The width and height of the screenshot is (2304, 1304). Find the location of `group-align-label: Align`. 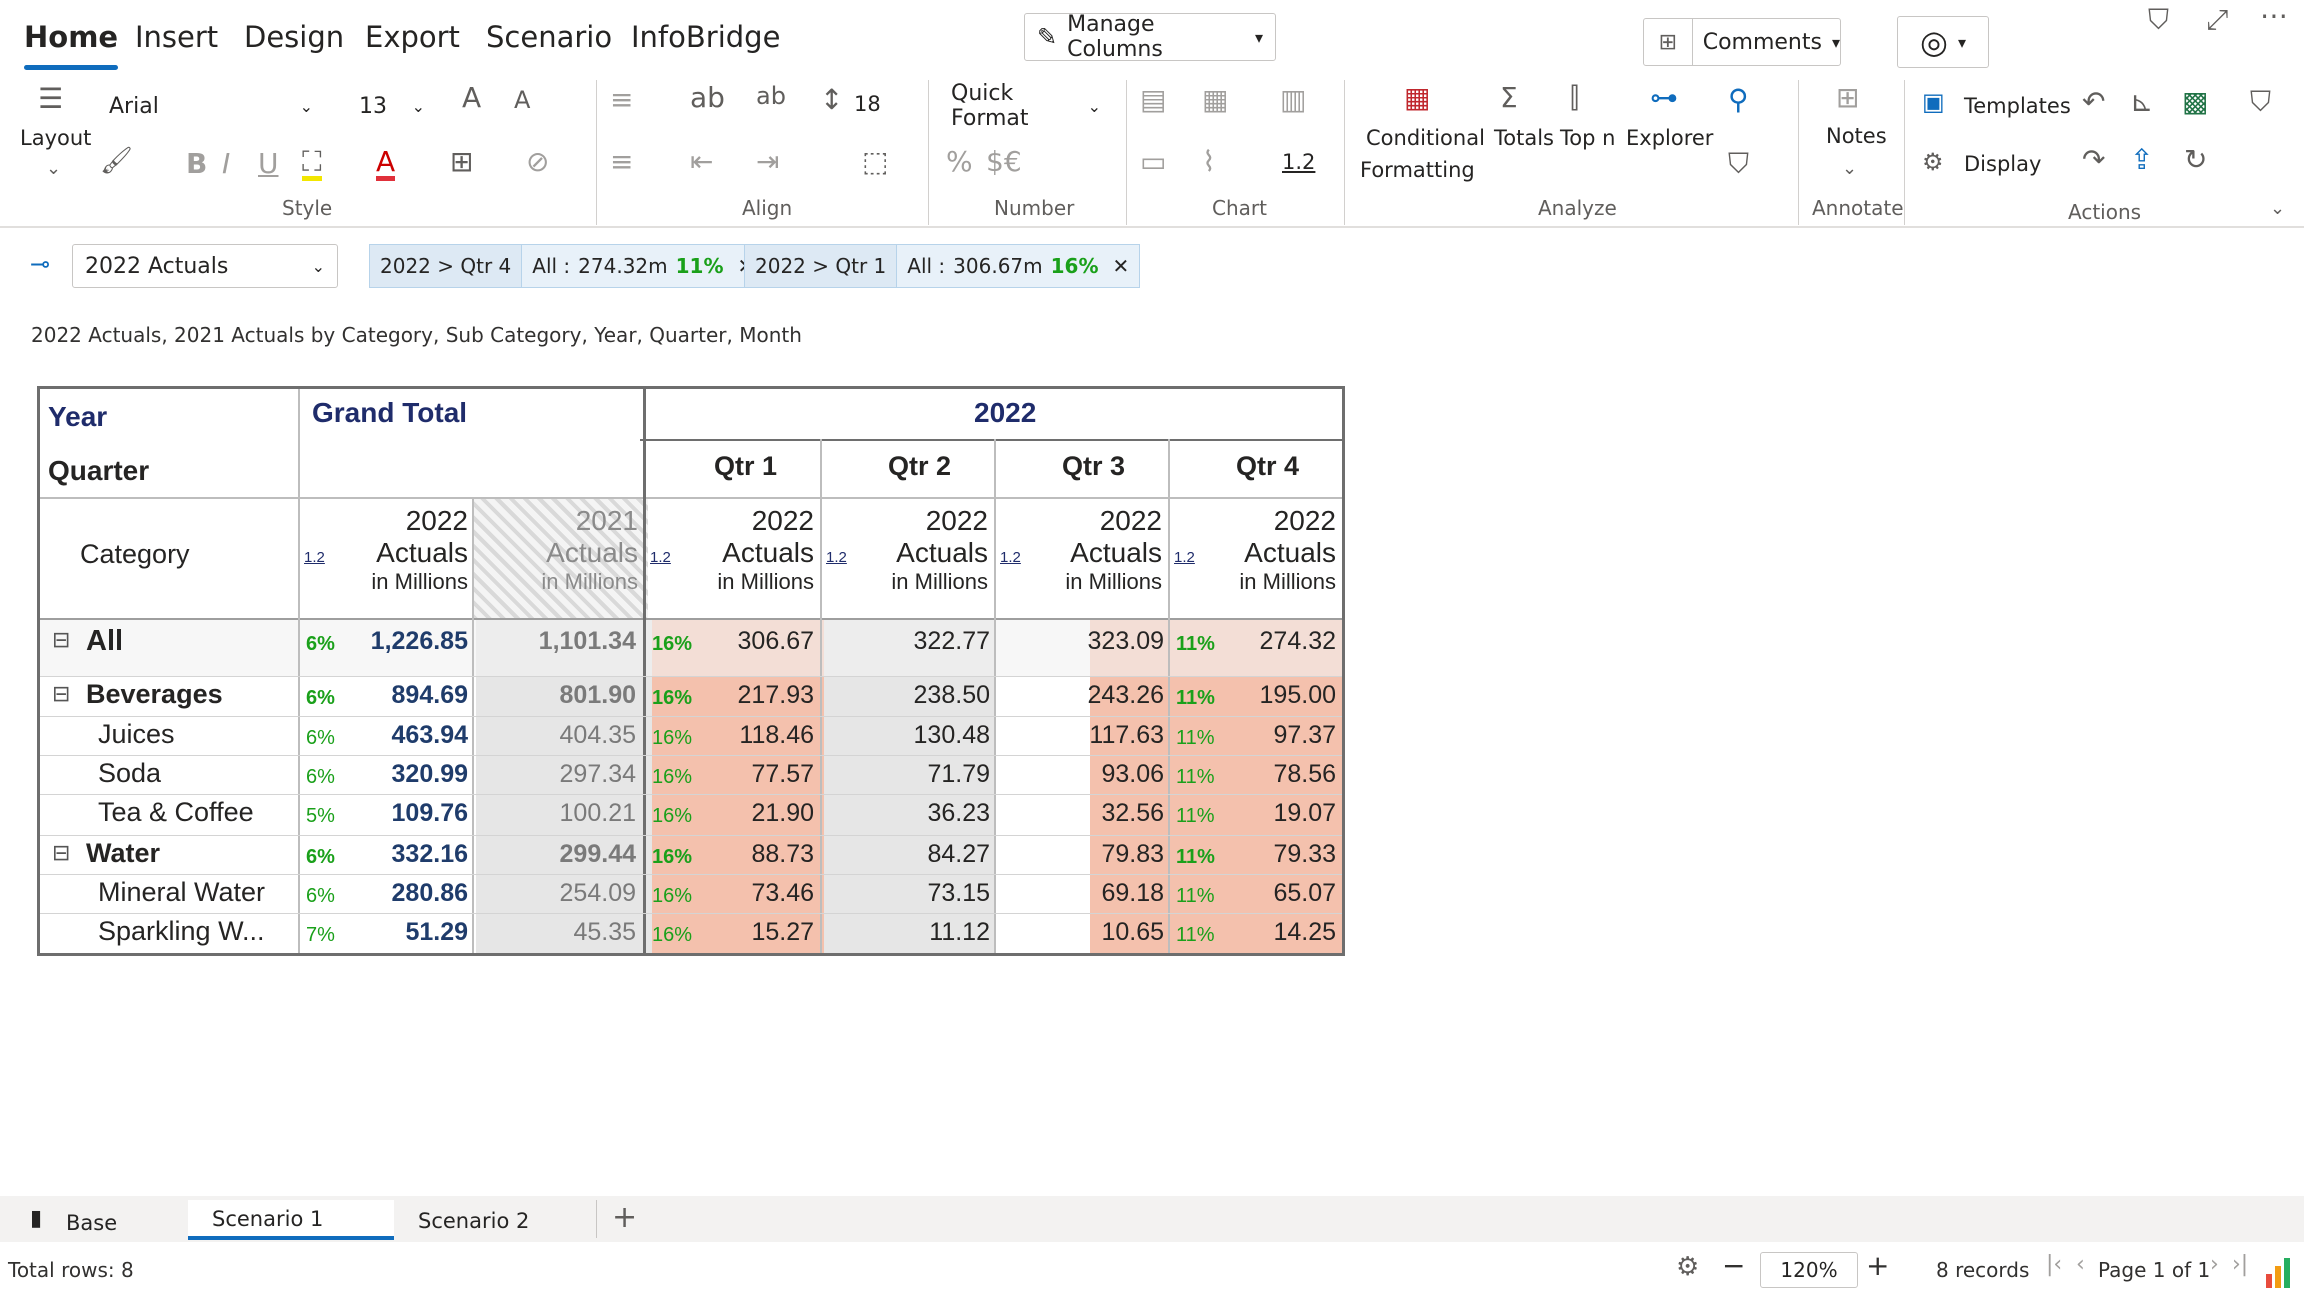

group-align-label: Align is located at coordinates (767, 208).